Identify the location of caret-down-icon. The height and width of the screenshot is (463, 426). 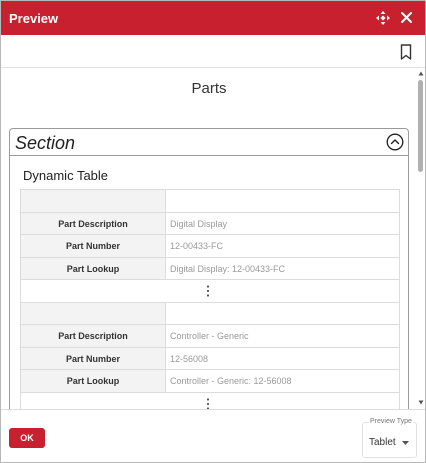
(405, 443).